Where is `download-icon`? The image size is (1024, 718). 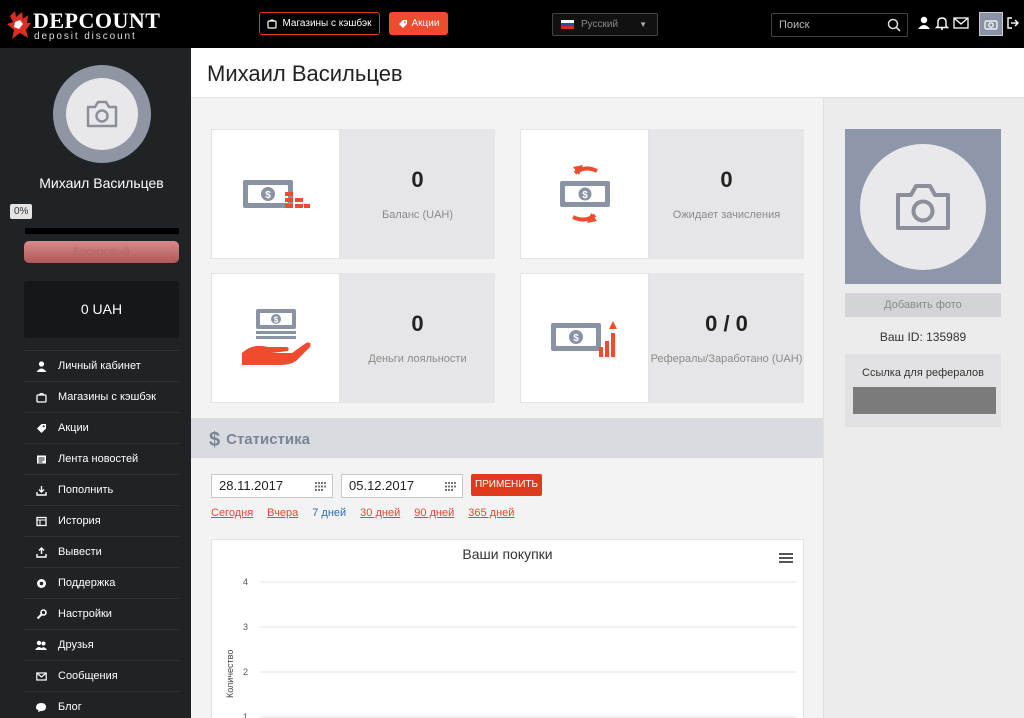 download-icon is located at coordinates (41, 490).